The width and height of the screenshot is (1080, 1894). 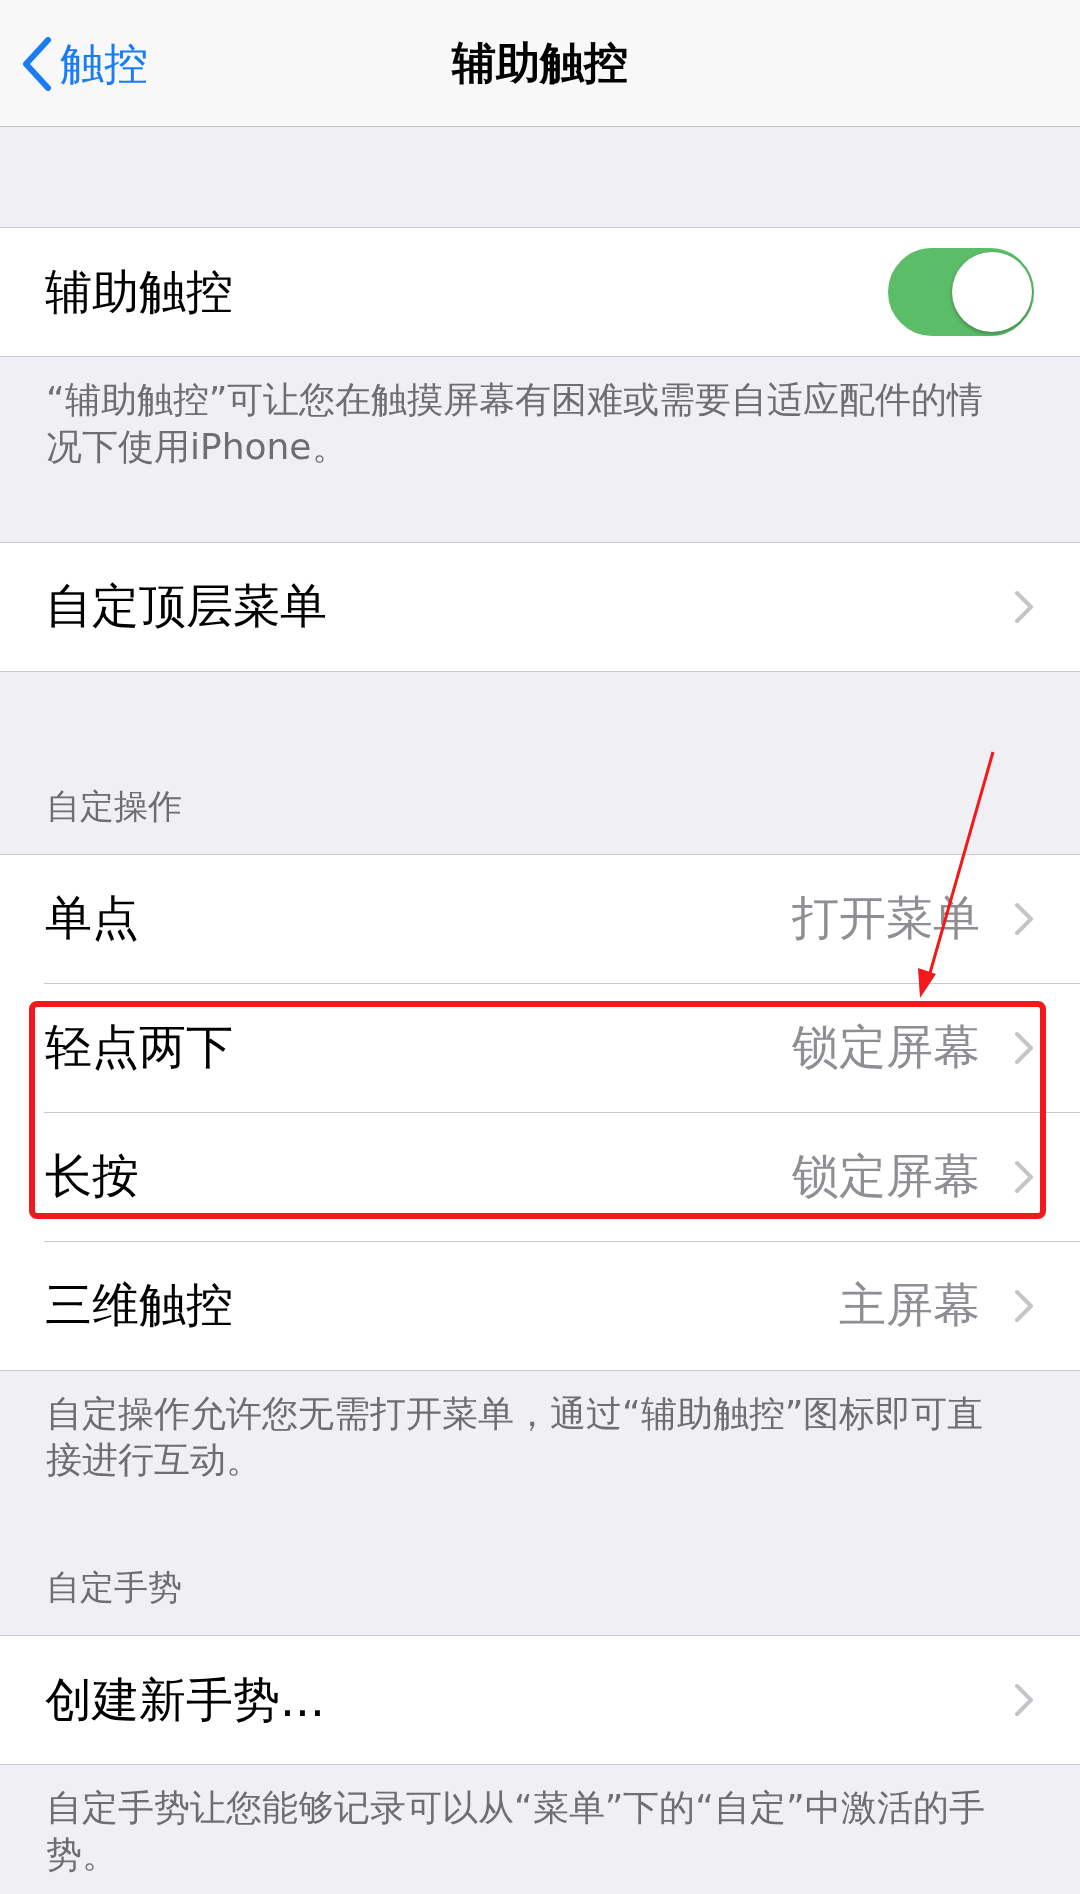 What do you see at coordinates (540, 1176) in the screenshot?
I see `settings-row: 长按 锁定屏幕` at bounding box center [540, 1176].